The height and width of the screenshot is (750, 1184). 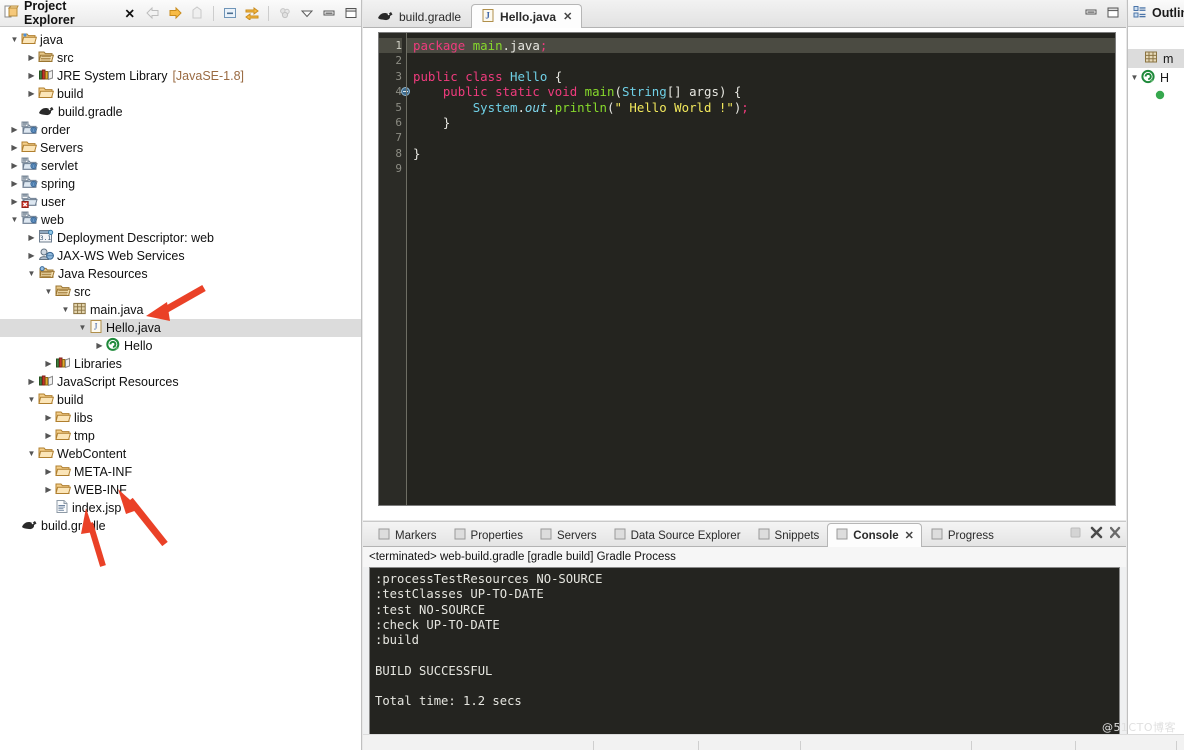 What do you see at coordinates (527, 16) in the screenshot?
I see `tab-hello-java: J Hello.java ✕` at bounding box center [527, 16].